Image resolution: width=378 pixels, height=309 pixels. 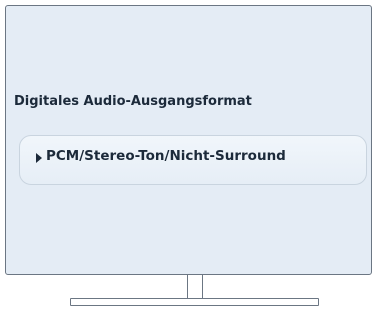 I want to click on tv-stand-neck, so click(x=195, y=287).